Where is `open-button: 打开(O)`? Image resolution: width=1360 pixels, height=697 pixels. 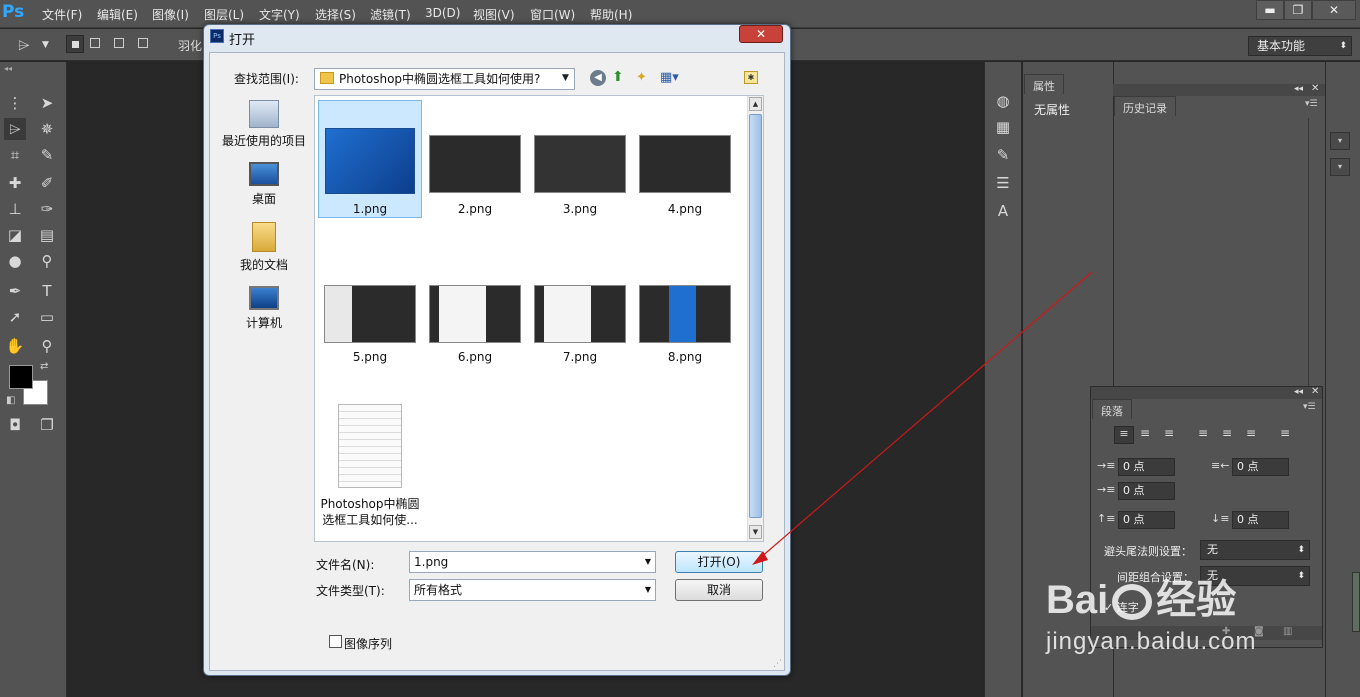
open-button: 打开(O) is located at coordinates (719, 562).